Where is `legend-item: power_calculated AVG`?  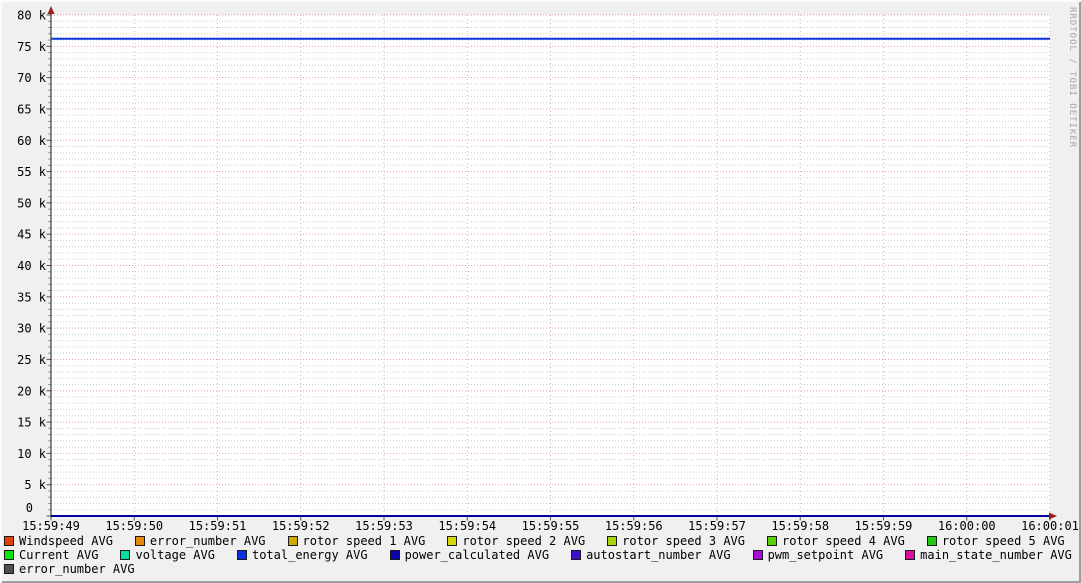
legend-item: power_calculated AVG is located at coordinates (469, 555).